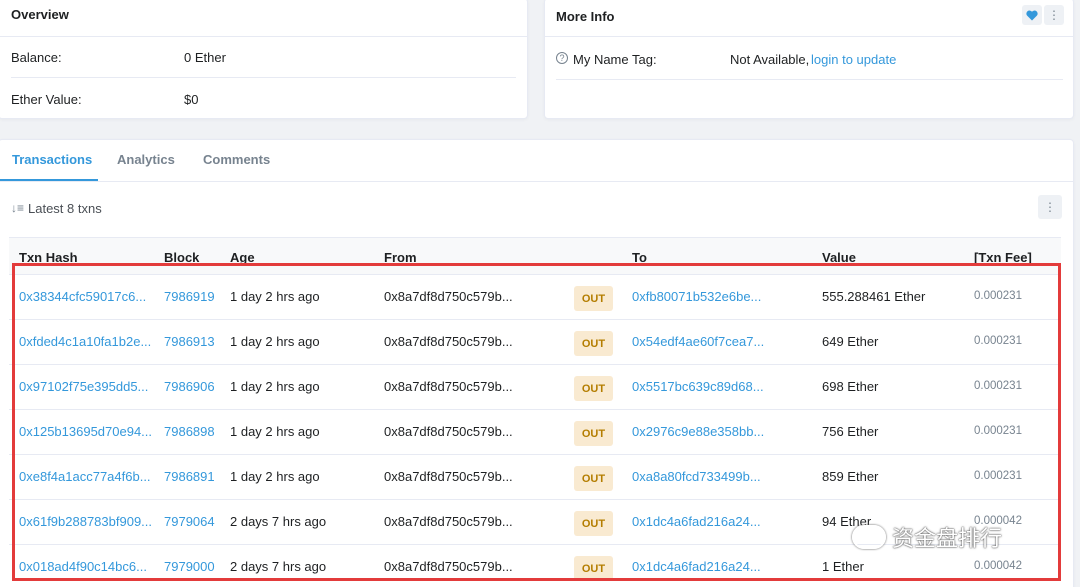  What do you see at coordinates (947, 538) in the screenshot?
I see `watermark-text: 资金盘排行` at bounding box center [947, 538].